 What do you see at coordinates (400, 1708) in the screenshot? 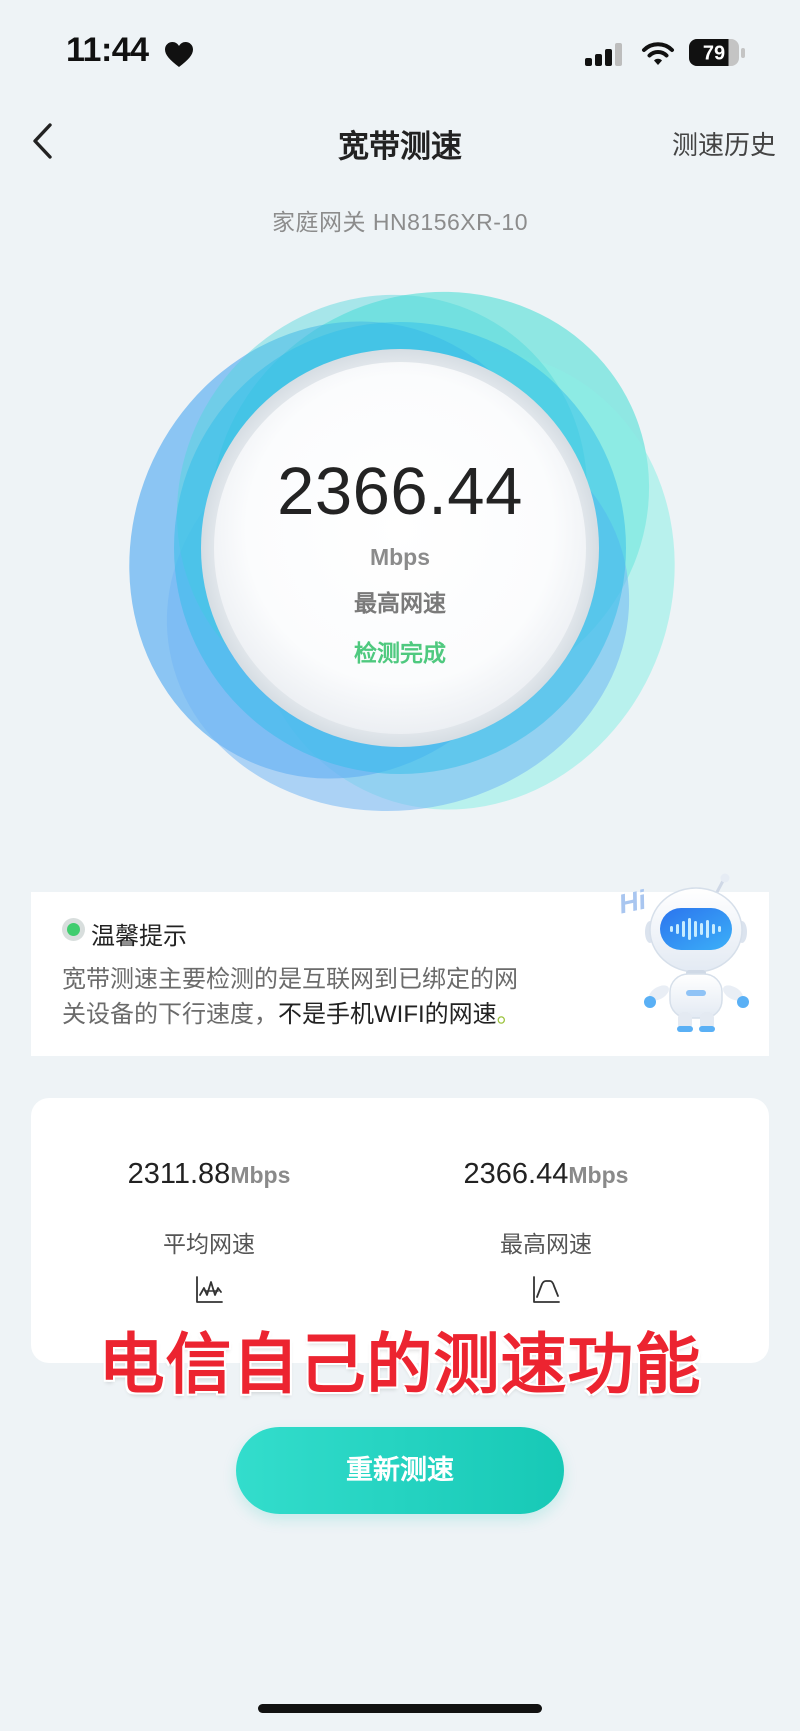
I see `home-indicator` at bounding box center [400, 1708].